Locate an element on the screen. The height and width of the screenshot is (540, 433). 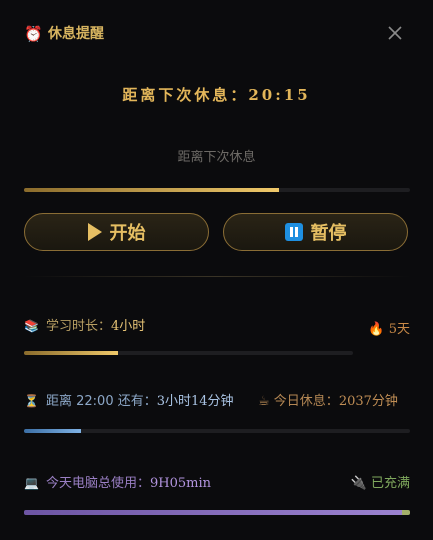
books-icon: 📚 is located at coordinates (31, 326).